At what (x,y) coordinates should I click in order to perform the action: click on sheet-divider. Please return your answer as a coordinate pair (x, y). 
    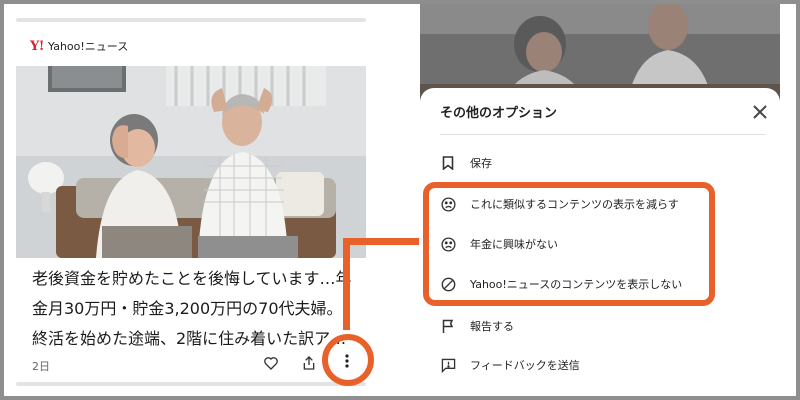
    Looking at the image, I should click on (603, 134).